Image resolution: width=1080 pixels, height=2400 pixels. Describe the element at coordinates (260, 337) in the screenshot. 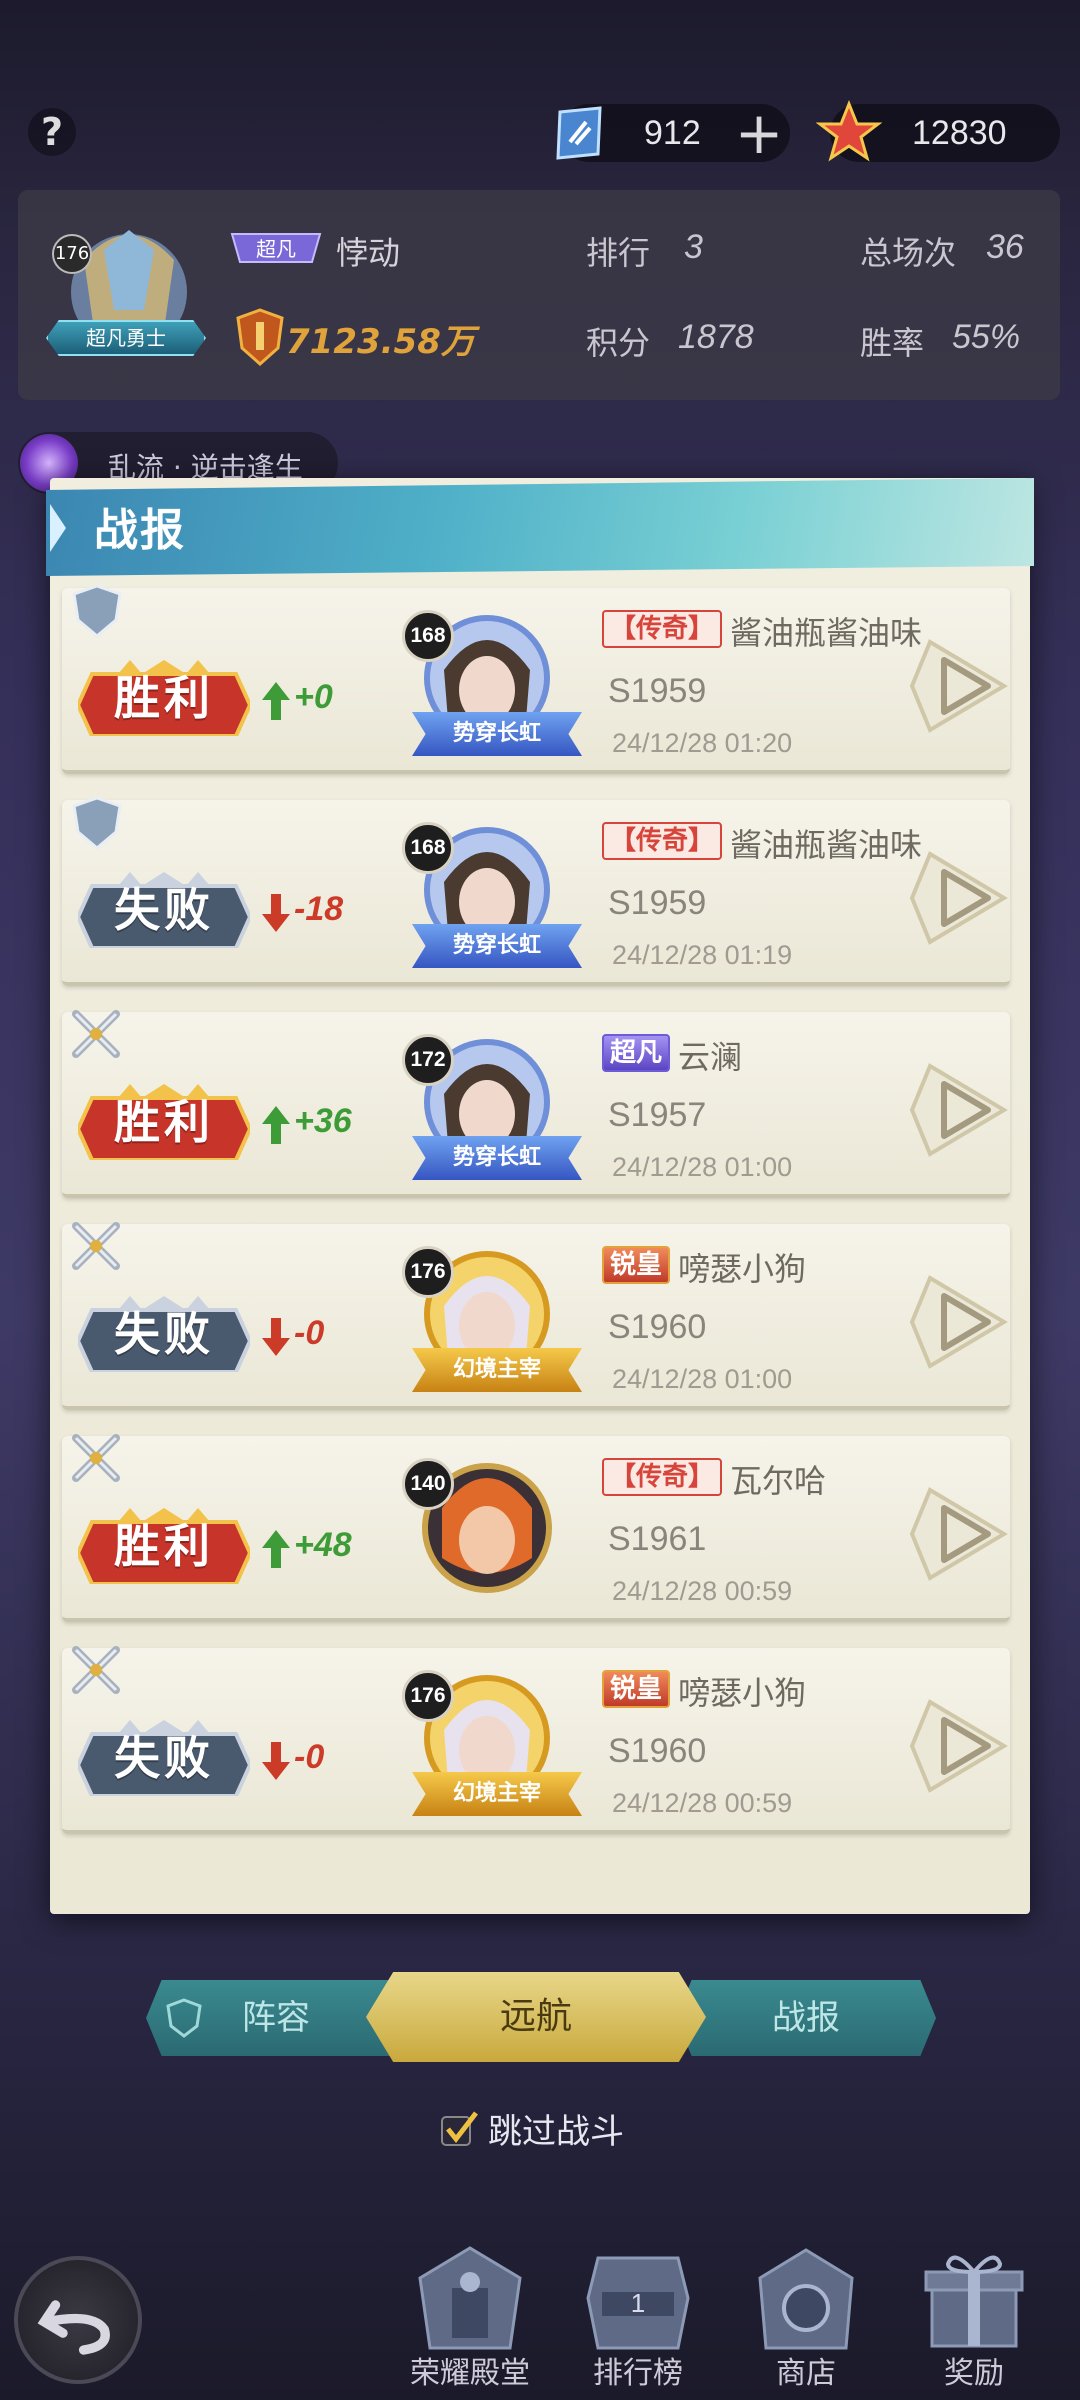

I see `power-shield-icon` at that location.